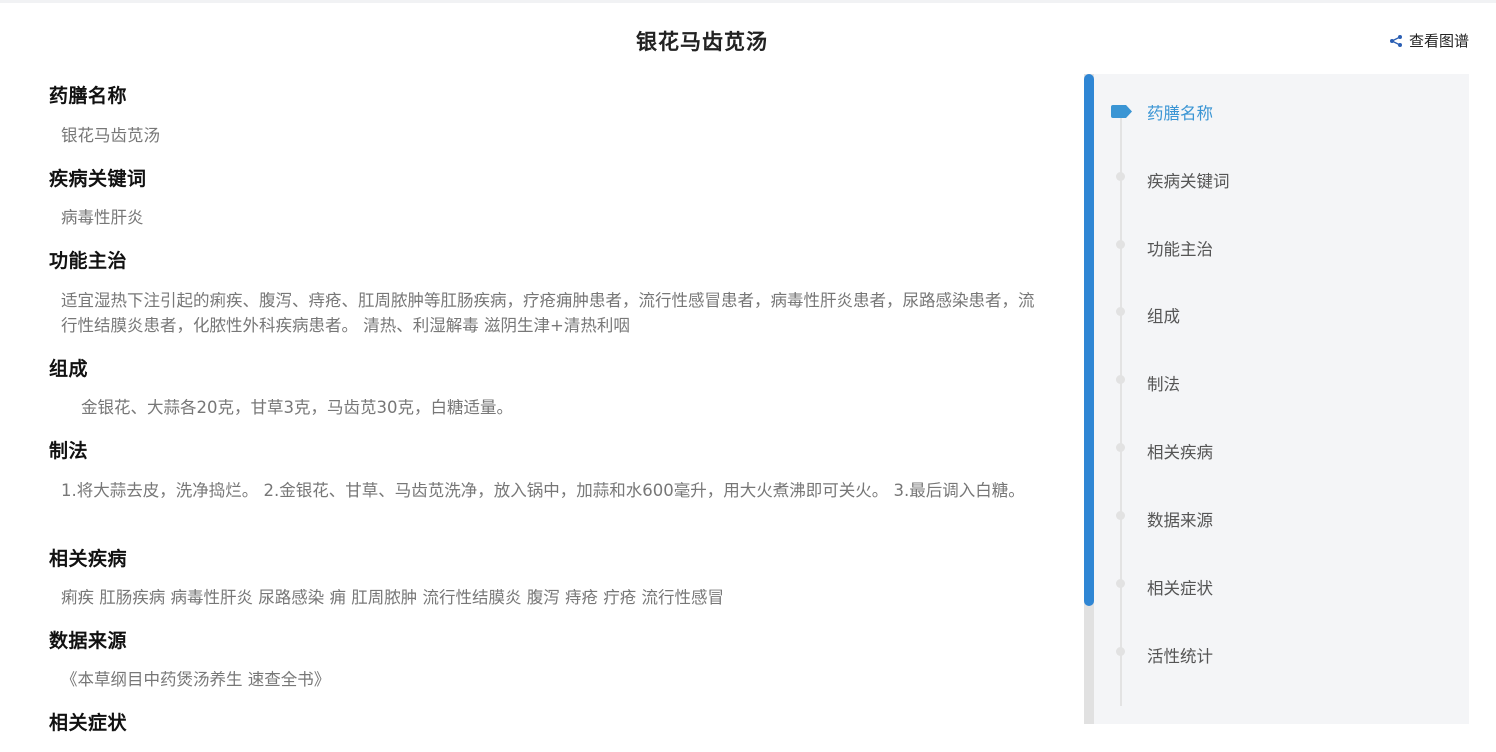  Describe the element at coordinates (110, 135) in the screenshot. I see `section-body-name: 银花马齿苋汤` at that location.